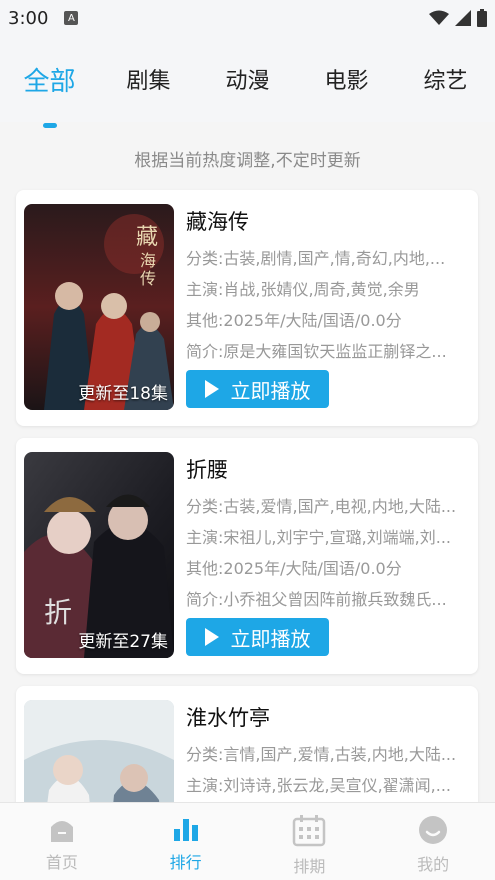 This screenshot has height=880, width=495. I want to click on svg-text: 藏, so click(147, 237).